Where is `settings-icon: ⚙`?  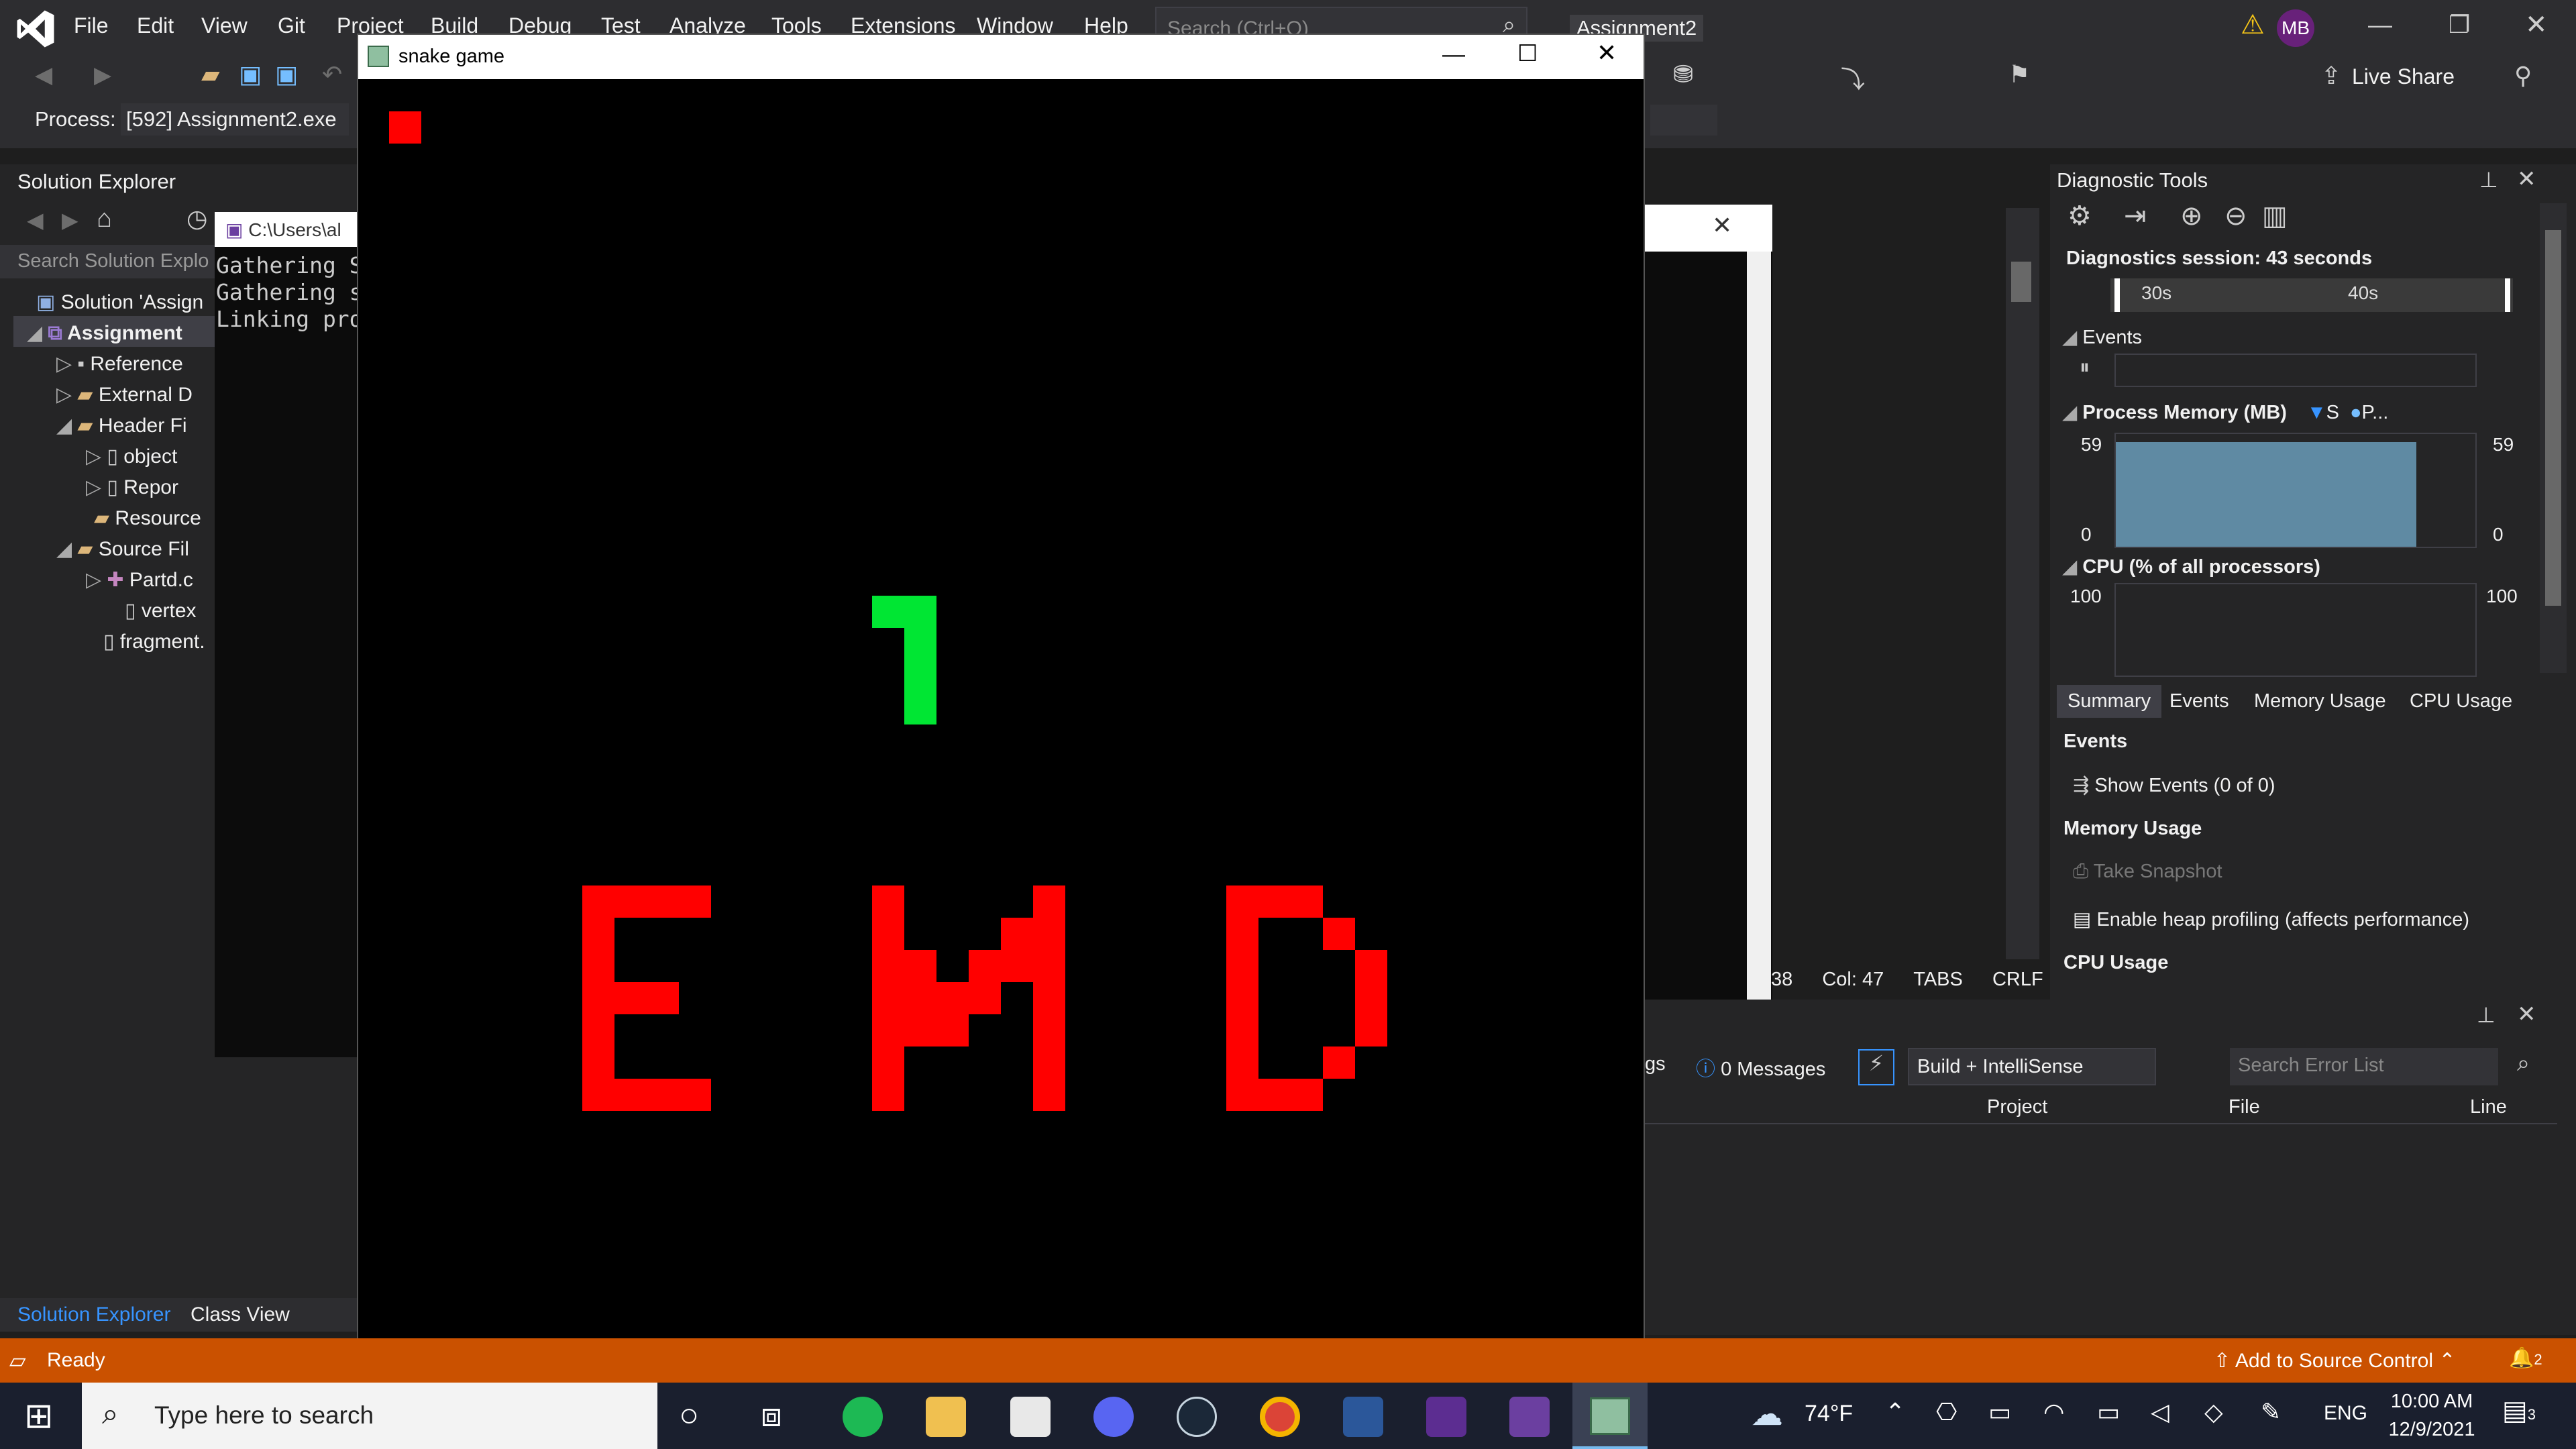
settings-icon: ⚙ is located at coordinates (2080, 216).